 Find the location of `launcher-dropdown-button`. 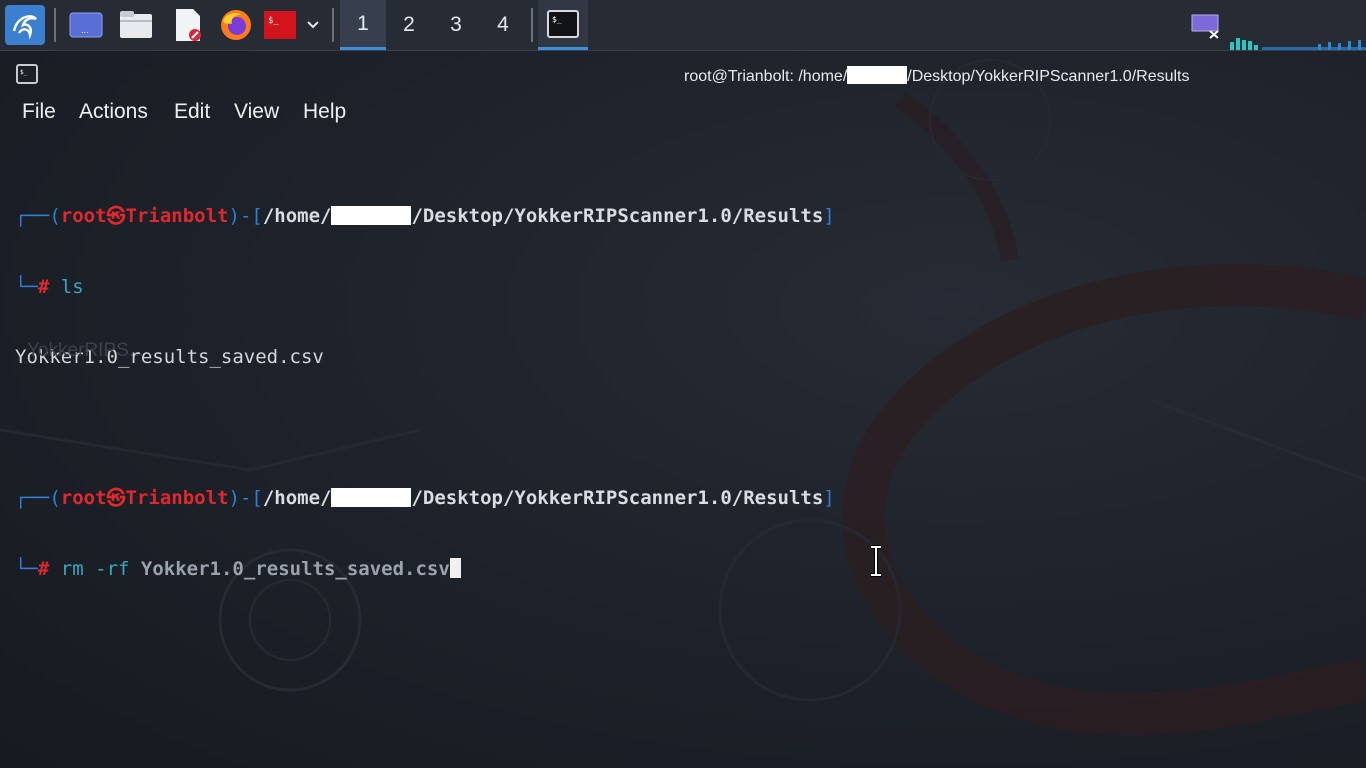

launcher-dropdown-button is located at coordinates (313, 25).